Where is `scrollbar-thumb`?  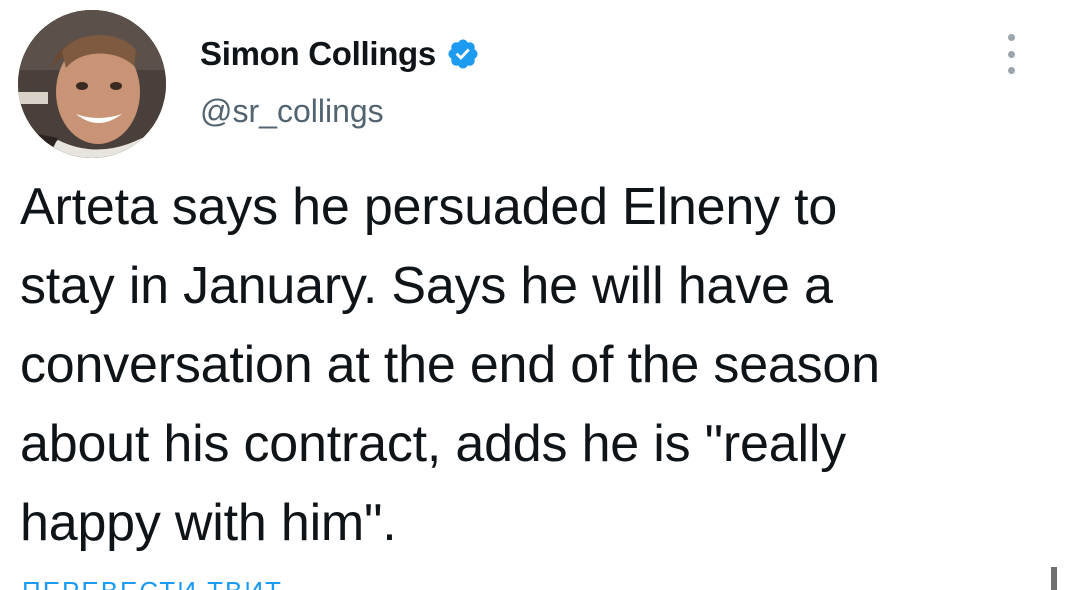 scrollbar-thumb is located at coordinates (1054, 578).